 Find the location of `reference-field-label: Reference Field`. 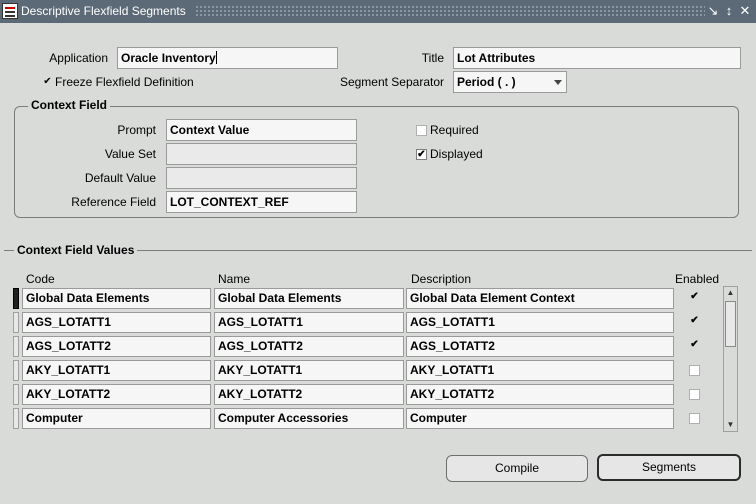

reference-field-label: Reference Field is located at coordinates (113, 202).